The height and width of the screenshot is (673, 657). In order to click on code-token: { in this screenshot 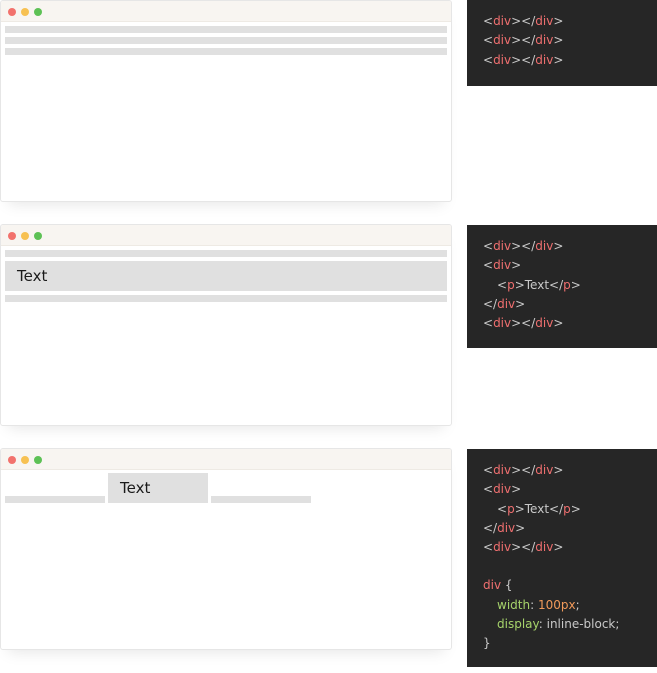, I will do `click(507, 585)`.